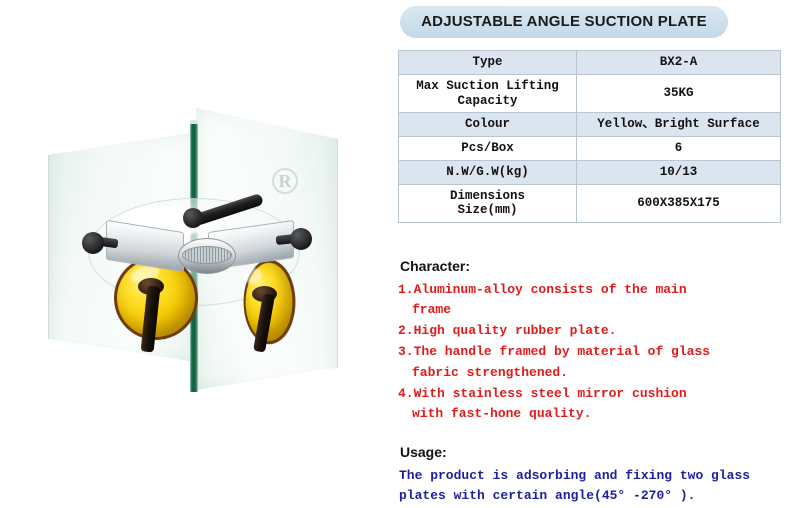 The width and height of the screenshot is (800, 508). I want to click on spec-value-dimensions-size: 600X385X175, so click(678, 203).